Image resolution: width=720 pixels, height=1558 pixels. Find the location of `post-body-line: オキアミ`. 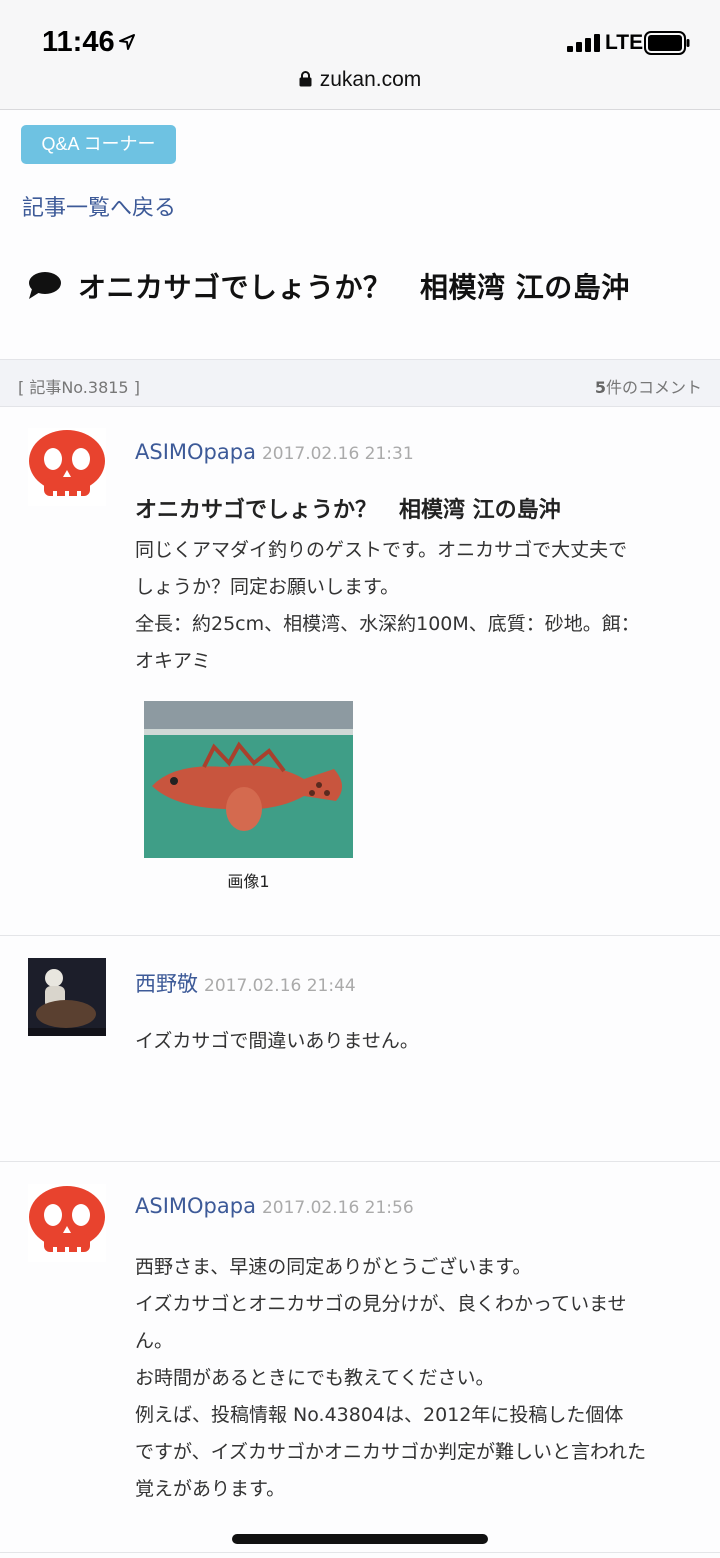

post-body-line: オキアミ is located at coordinates (173, 661).